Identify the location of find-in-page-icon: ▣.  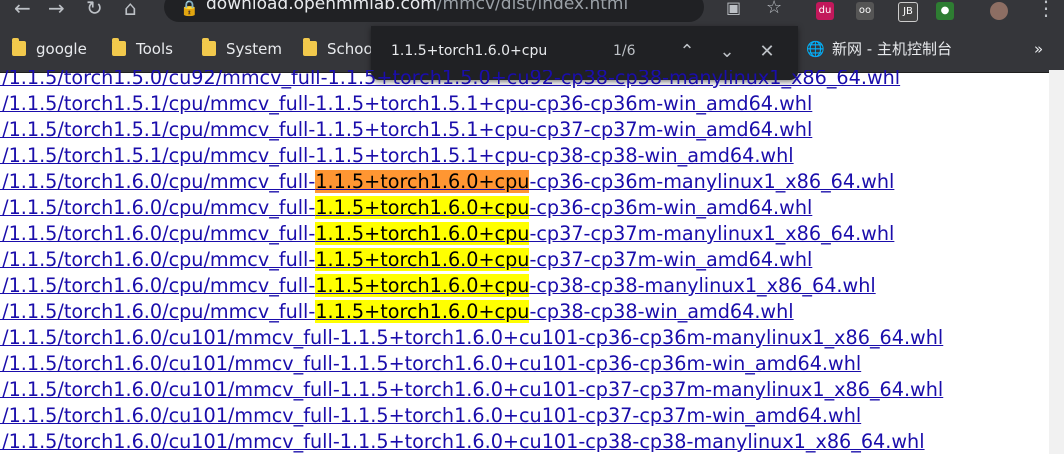
(733, 10).